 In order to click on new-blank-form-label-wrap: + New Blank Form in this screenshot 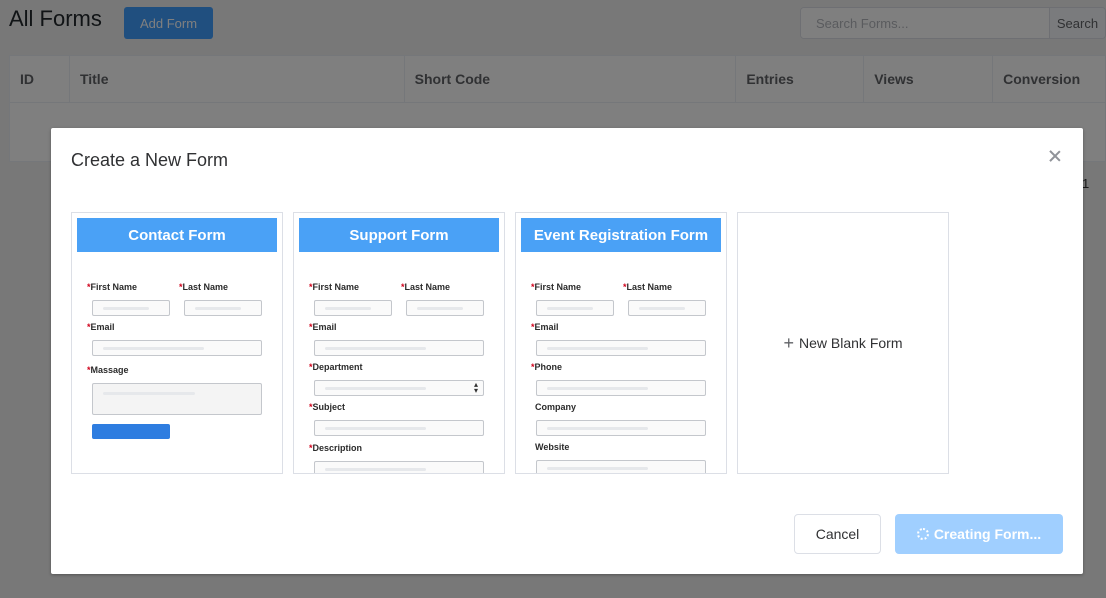, I will do `click(843, 343)`.